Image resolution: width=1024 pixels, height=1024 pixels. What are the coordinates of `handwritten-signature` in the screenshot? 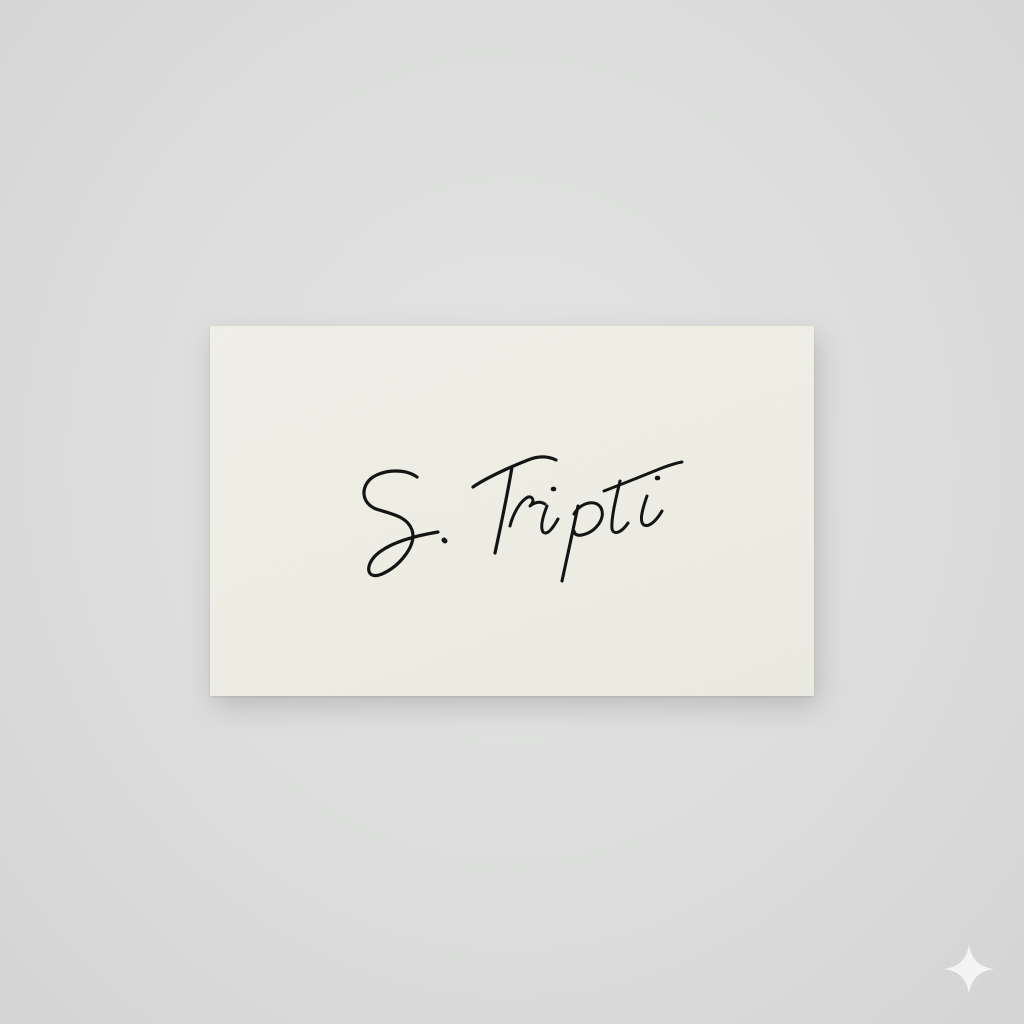 It's located at (523, 519).